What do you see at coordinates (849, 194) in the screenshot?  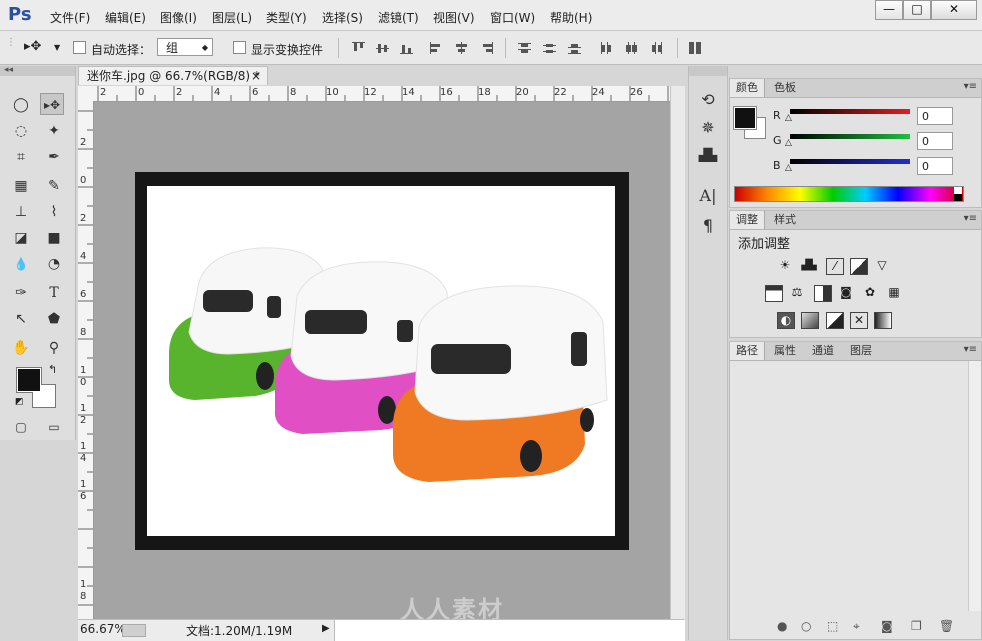 I see `color-spectrum-ramp` at bounding box center [849, 194].